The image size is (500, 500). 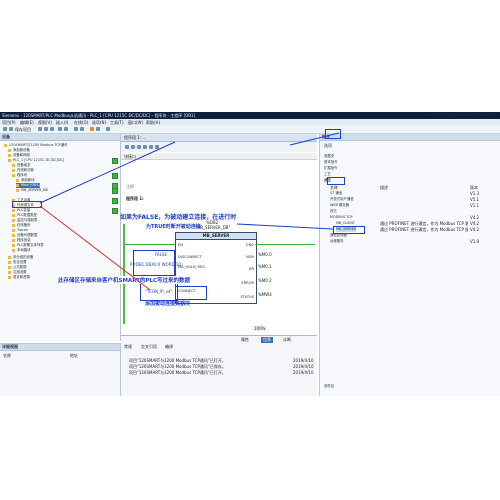 What do you see at coordinates (314, 139) in the screenshot?
I see `arrow-instructions` at bounding box center [314, 139].